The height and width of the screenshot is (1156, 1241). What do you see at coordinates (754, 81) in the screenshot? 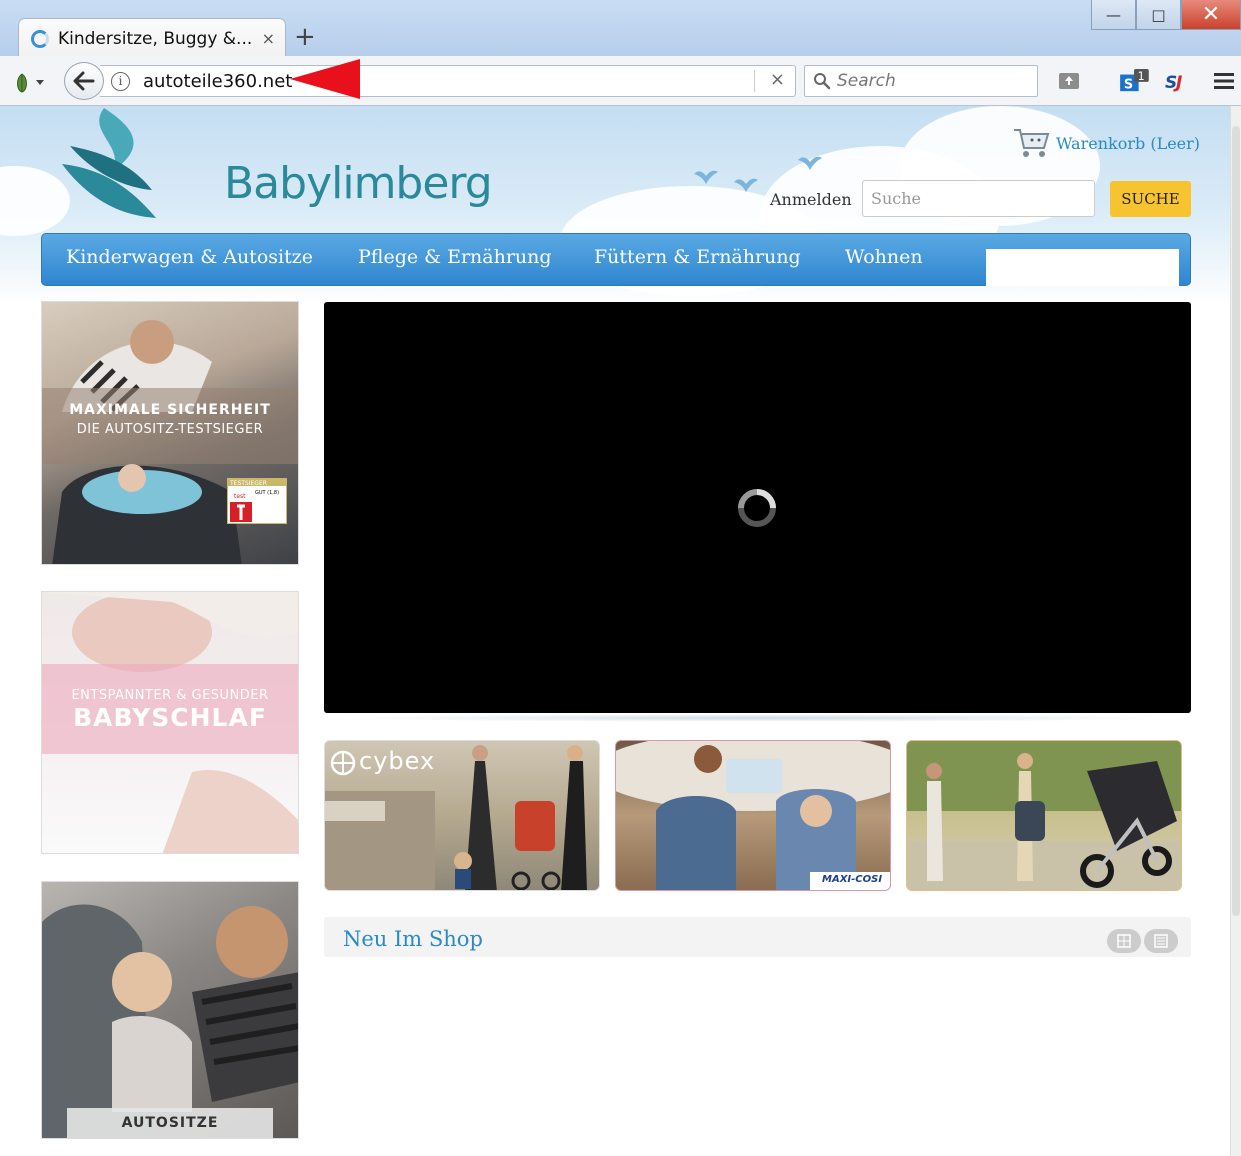
I see `url-separator` at bounding box center [754, 81].